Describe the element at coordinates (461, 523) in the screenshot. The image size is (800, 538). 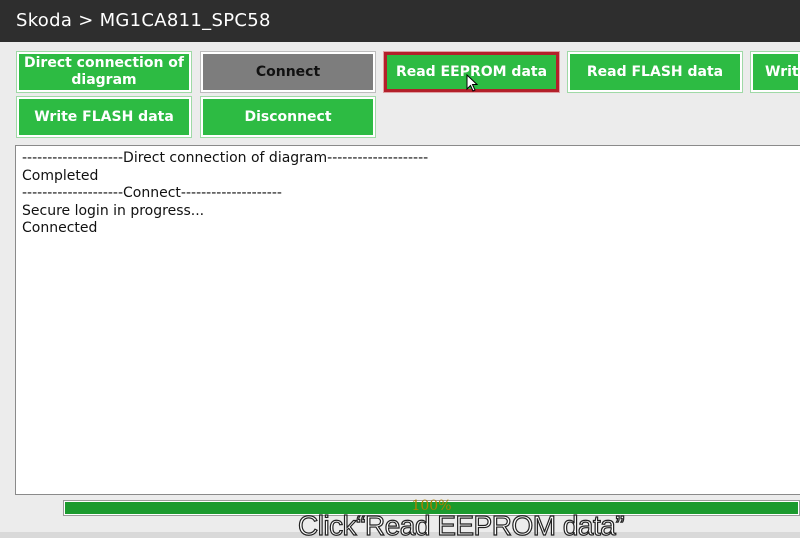
I see `caption-overlay: Click“Read EEPROM data”` at that location.